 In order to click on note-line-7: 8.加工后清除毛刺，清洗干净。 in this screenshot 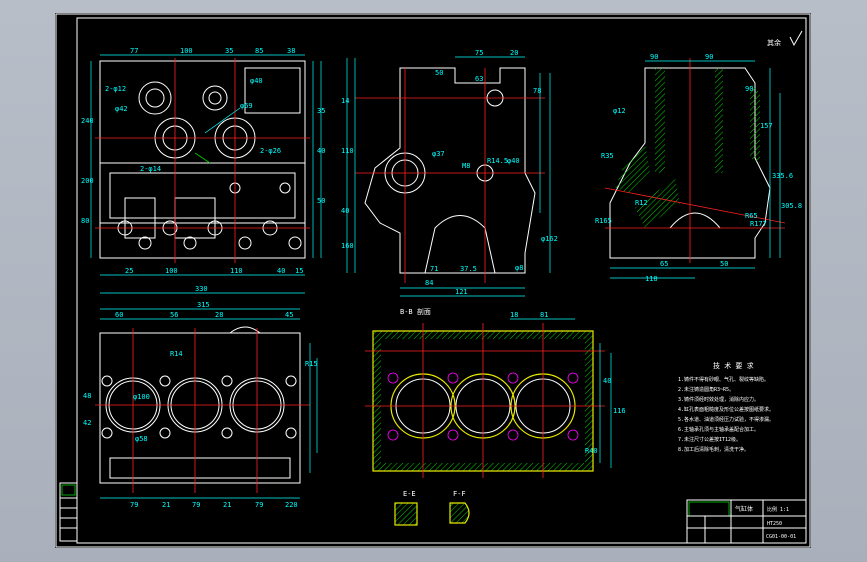, I will do `click(713, 449)`.